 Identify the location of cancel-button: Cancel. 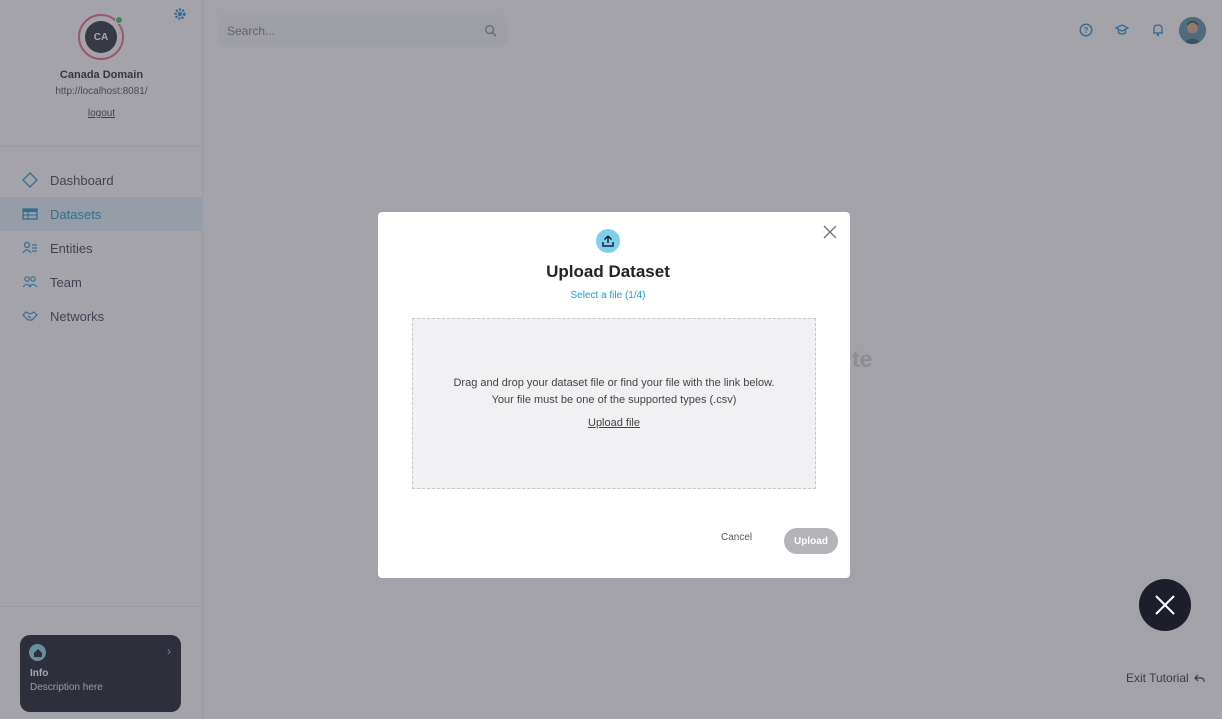
(736, 537).